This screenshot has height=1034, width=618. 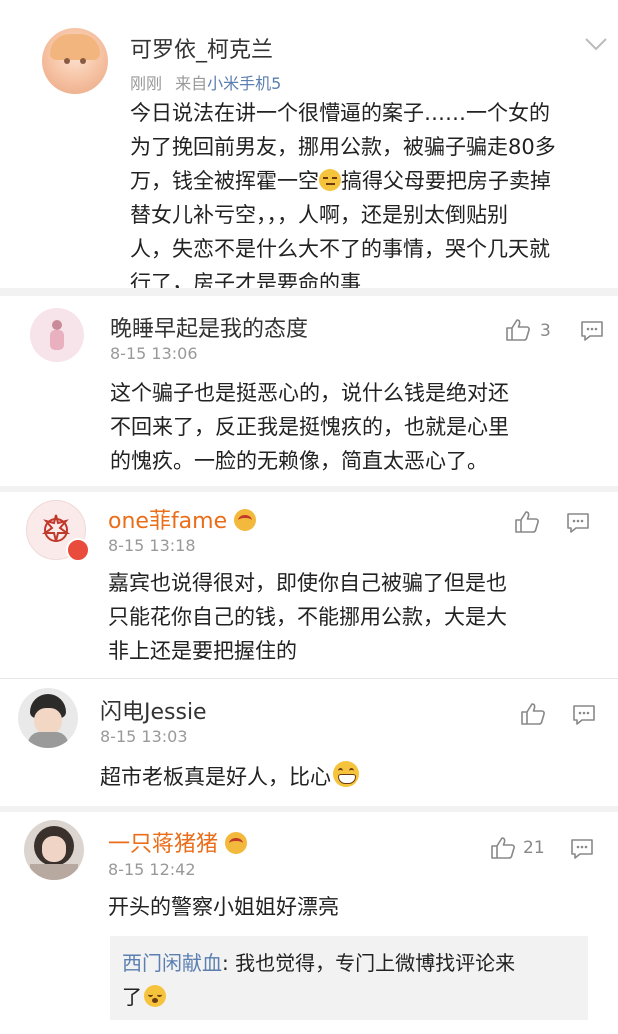 I want to click on post-line: 为了挽回前男友，挪用公款，被骗子骗走80多, so click(x=343, y=147).